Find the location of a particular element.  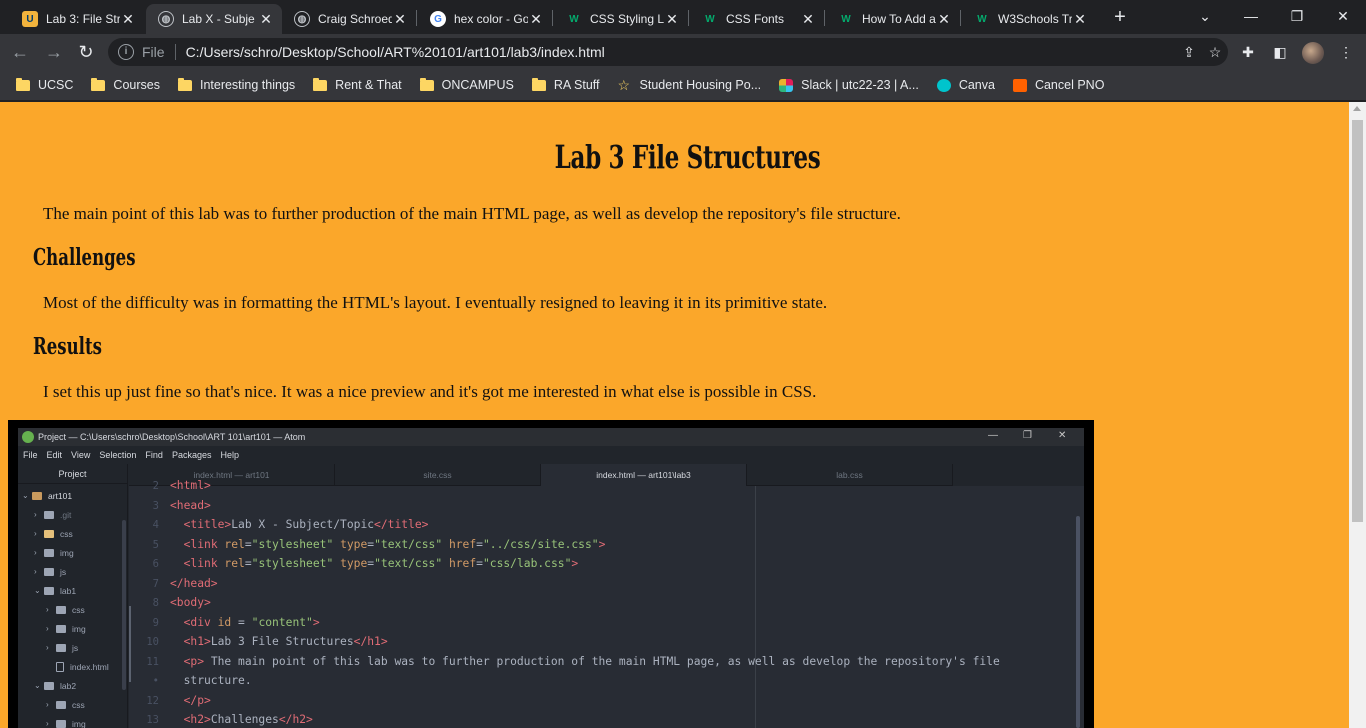

share-icon: ⇪ is located at coordinates (1189, 52).